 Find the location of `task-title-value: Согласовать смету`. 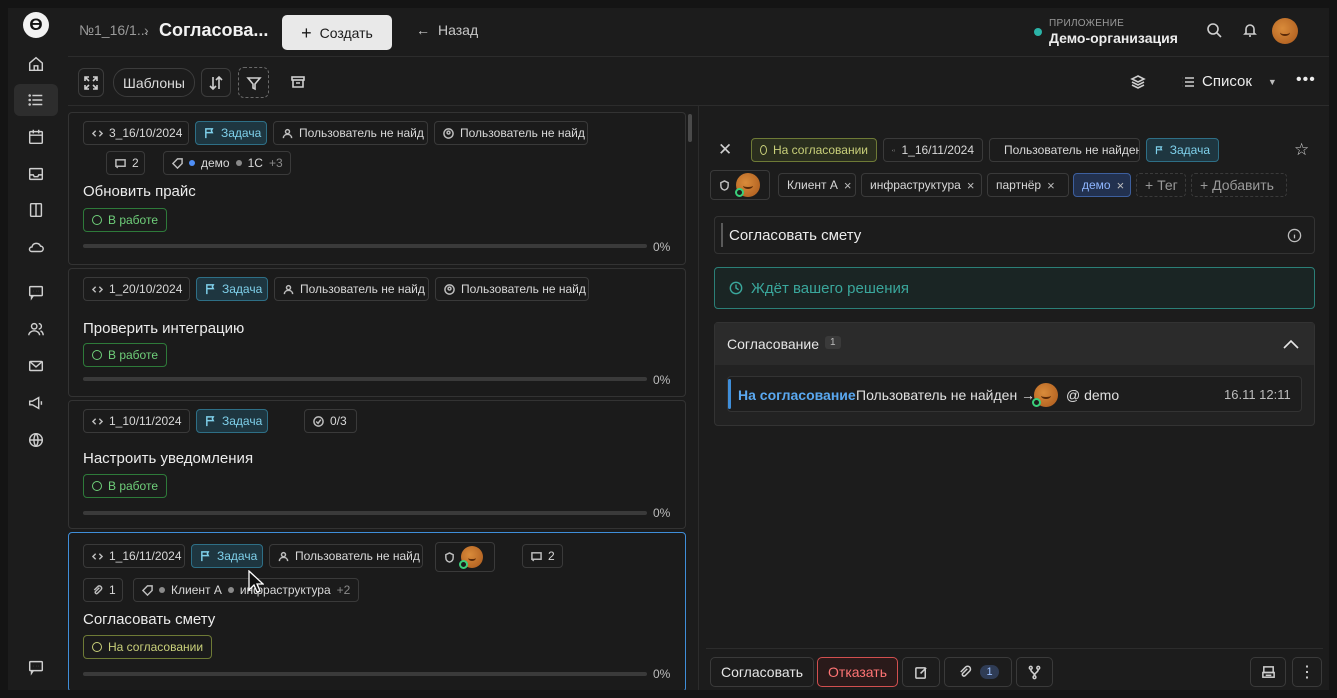

task-title-value: Согласовать смету is located at coordinates (795, 235).